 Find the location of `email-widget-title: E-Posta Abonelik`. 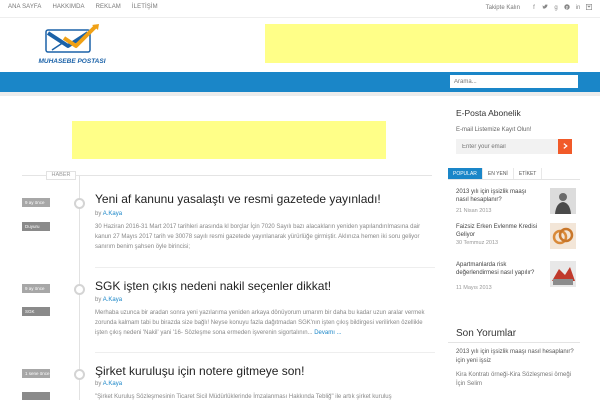

email-widget-title: E-Posta Abonelik is located at coordinates (488, 113).